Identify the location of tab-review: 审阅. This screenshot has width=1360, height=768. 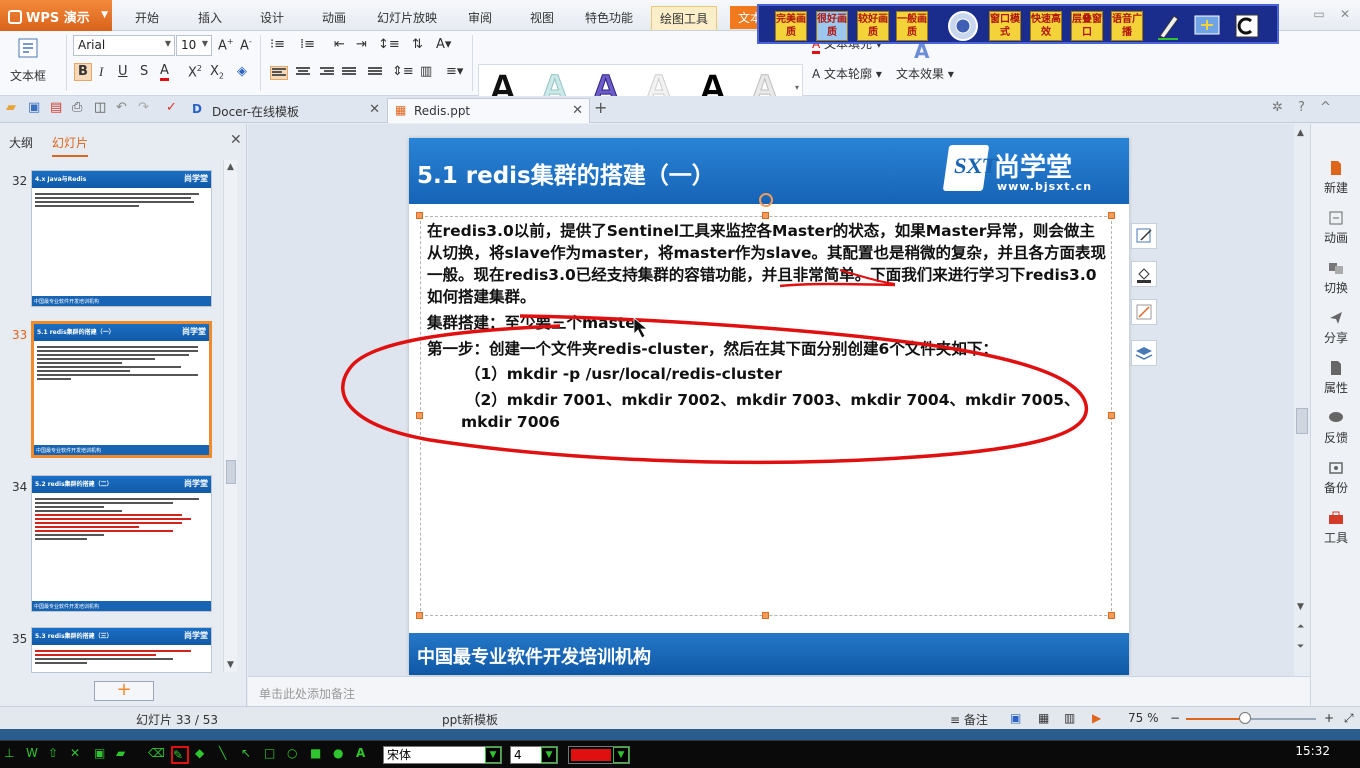
(480, 17).